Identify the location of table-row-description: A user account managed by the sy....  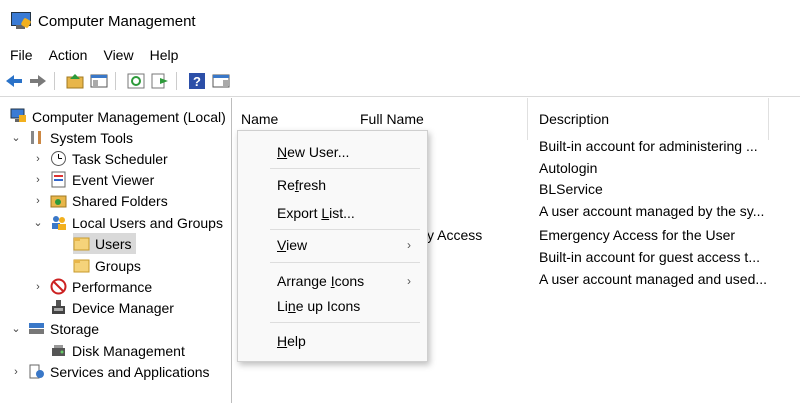
(651, 211).